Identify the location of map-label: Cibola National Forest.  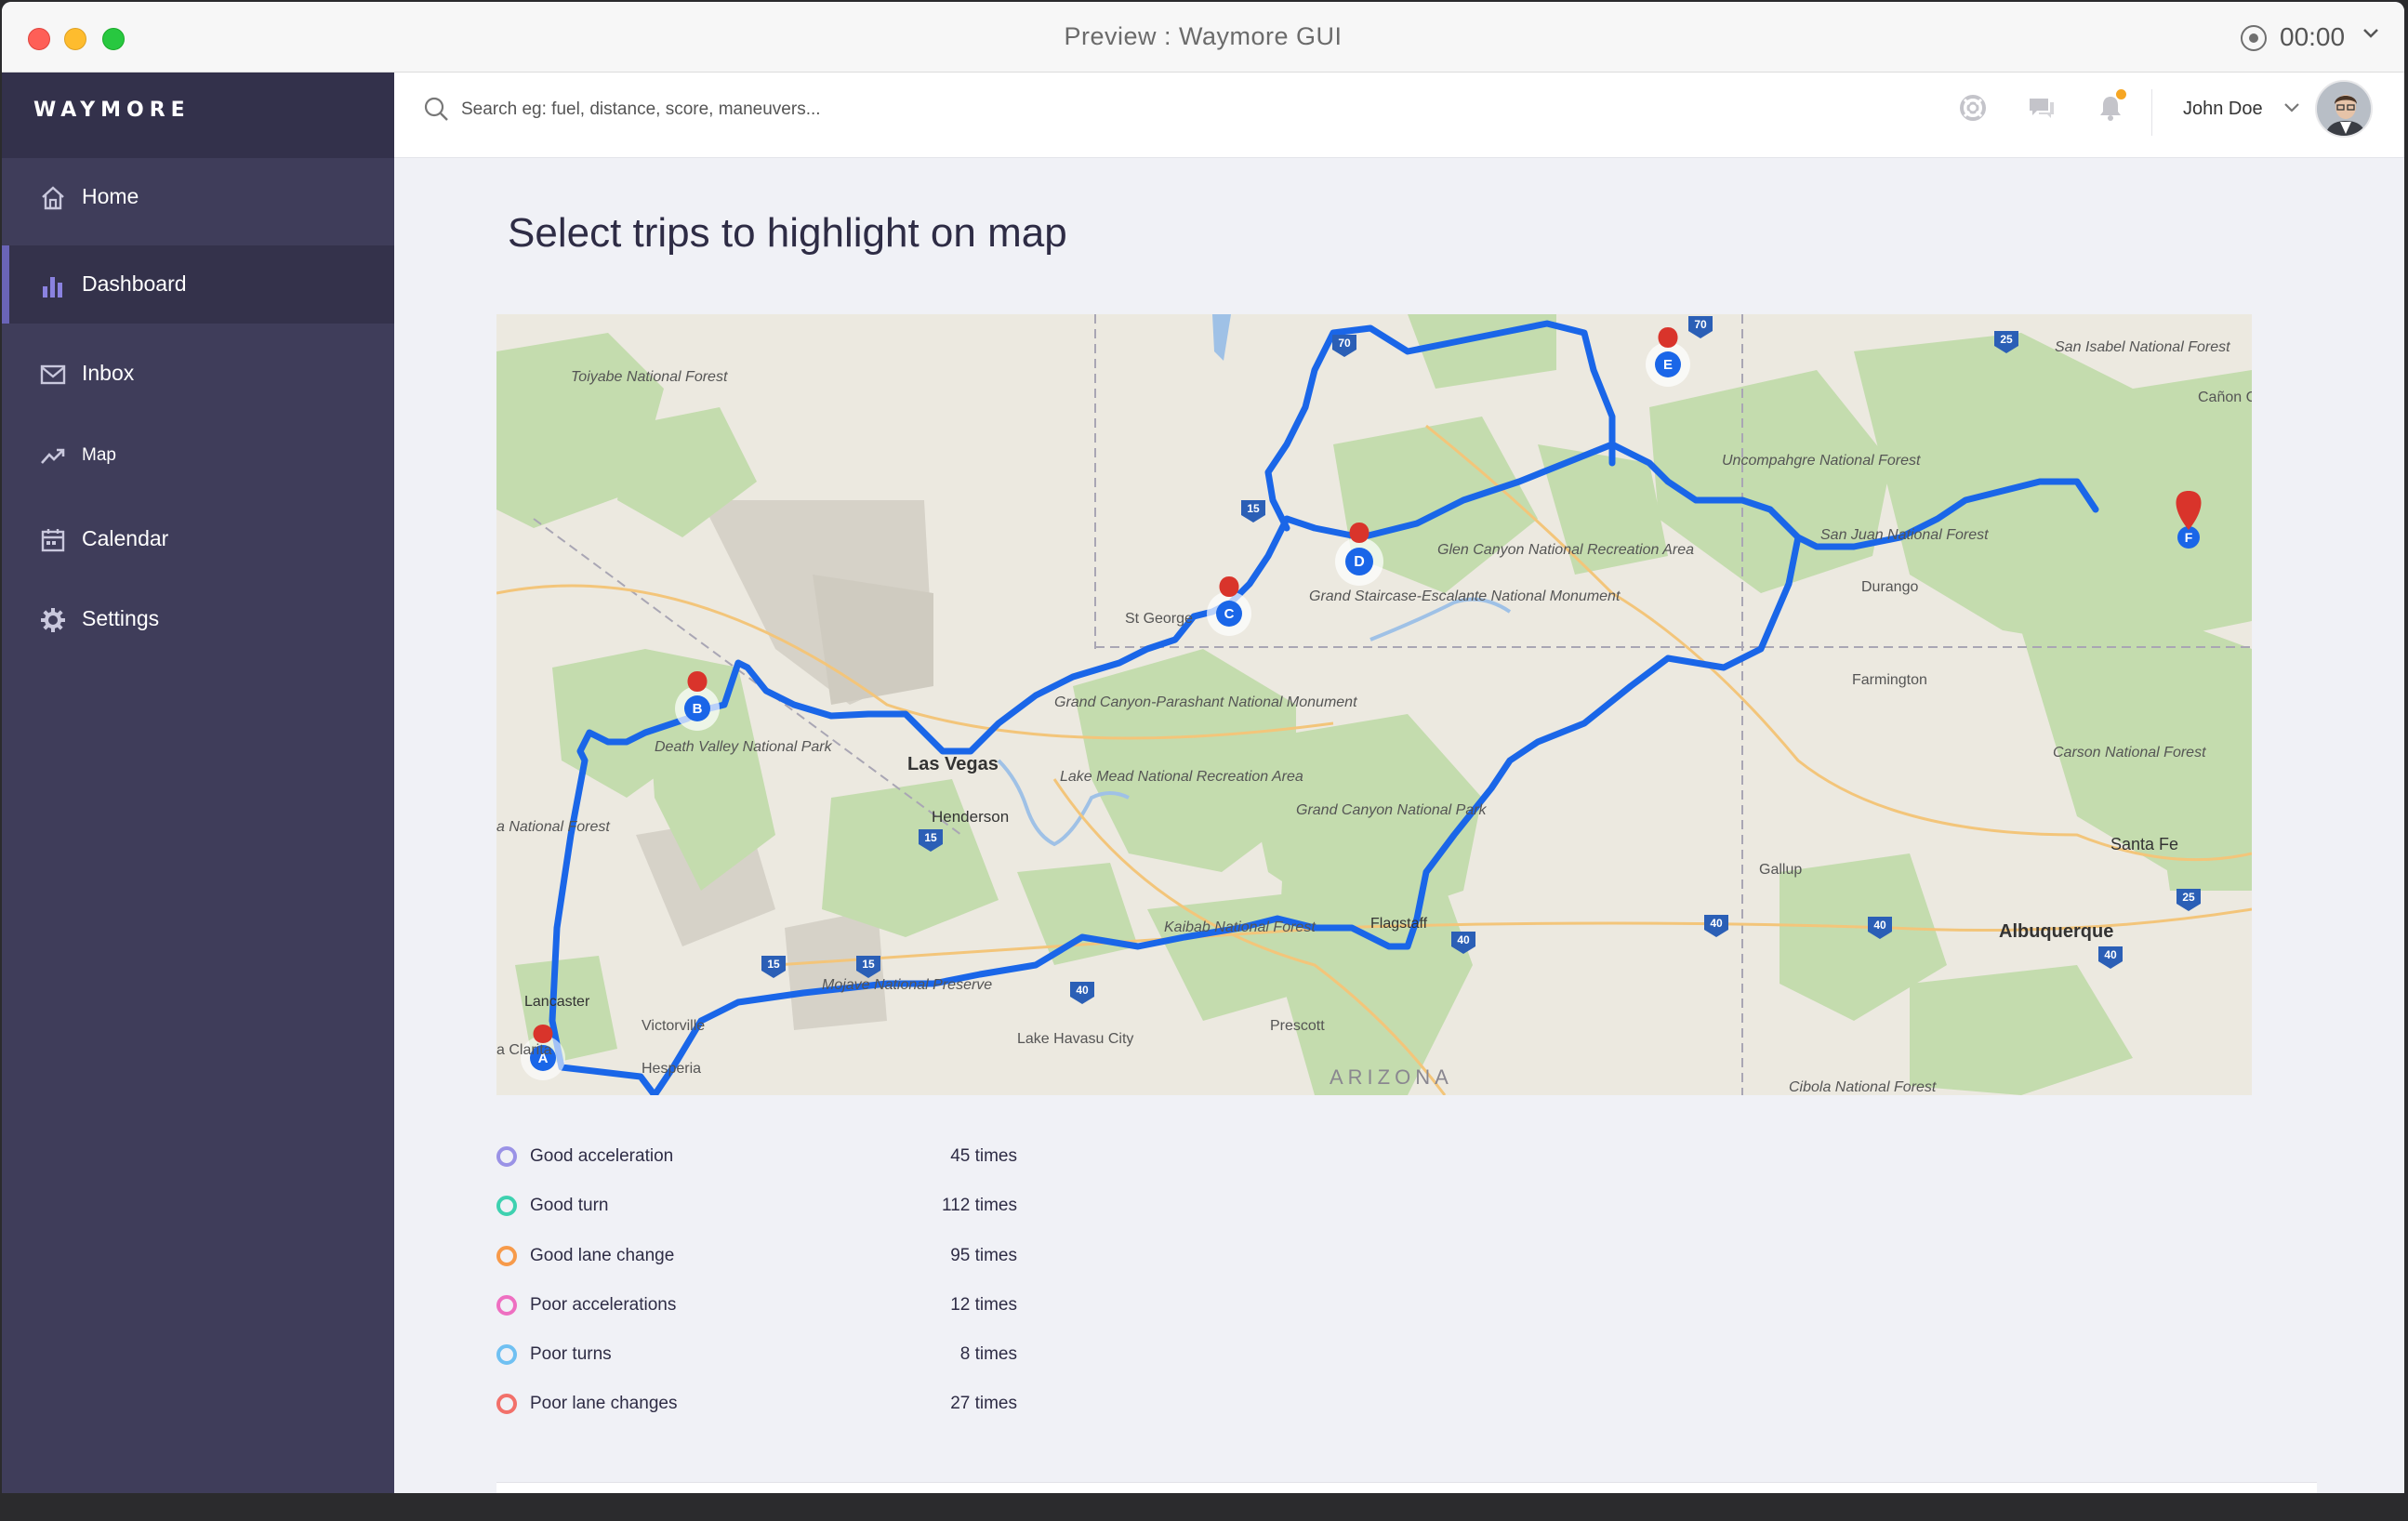
(1863, 1087).